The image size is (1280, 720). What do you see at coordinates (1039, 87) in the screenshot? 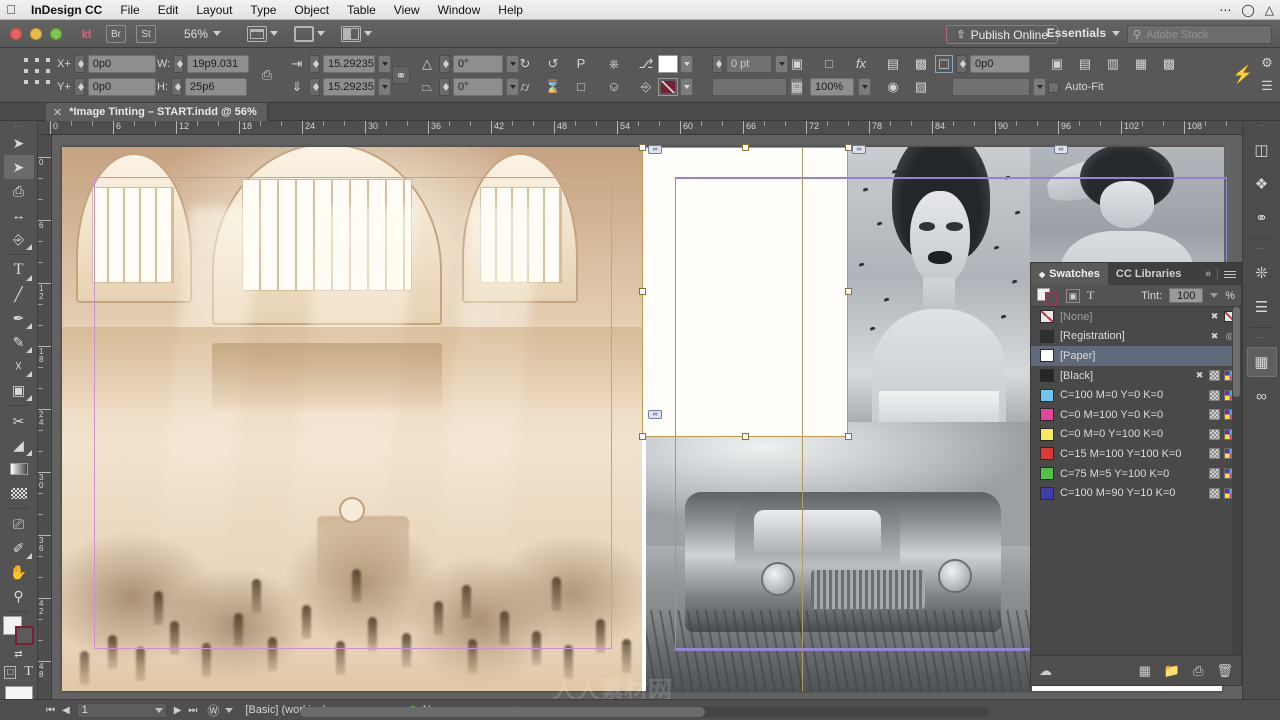
I see `corner-options-dropdown` at bounding box center [1039, 87].